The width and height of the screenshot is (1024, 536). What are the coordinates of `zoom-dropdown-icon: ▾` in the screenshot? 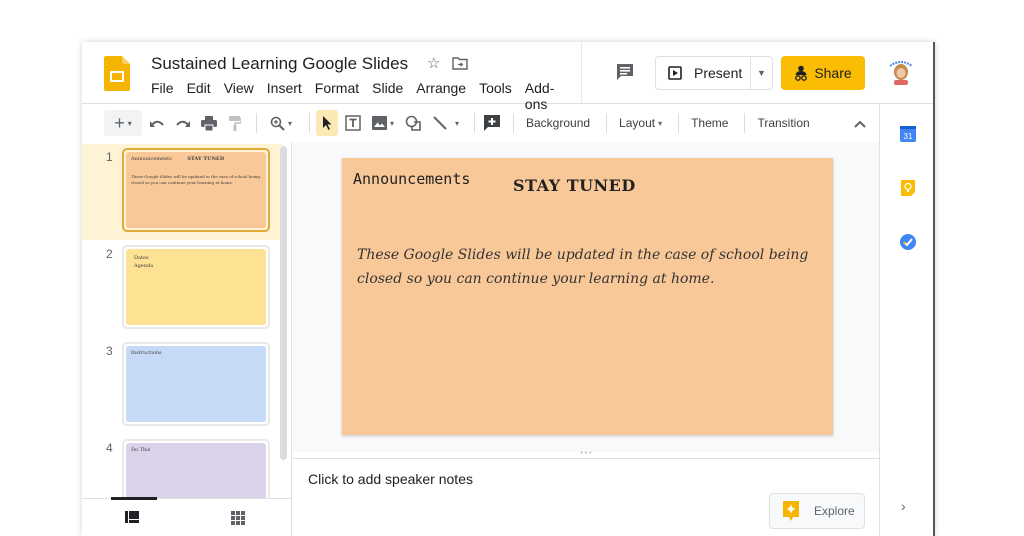 It's located at (289, 123).